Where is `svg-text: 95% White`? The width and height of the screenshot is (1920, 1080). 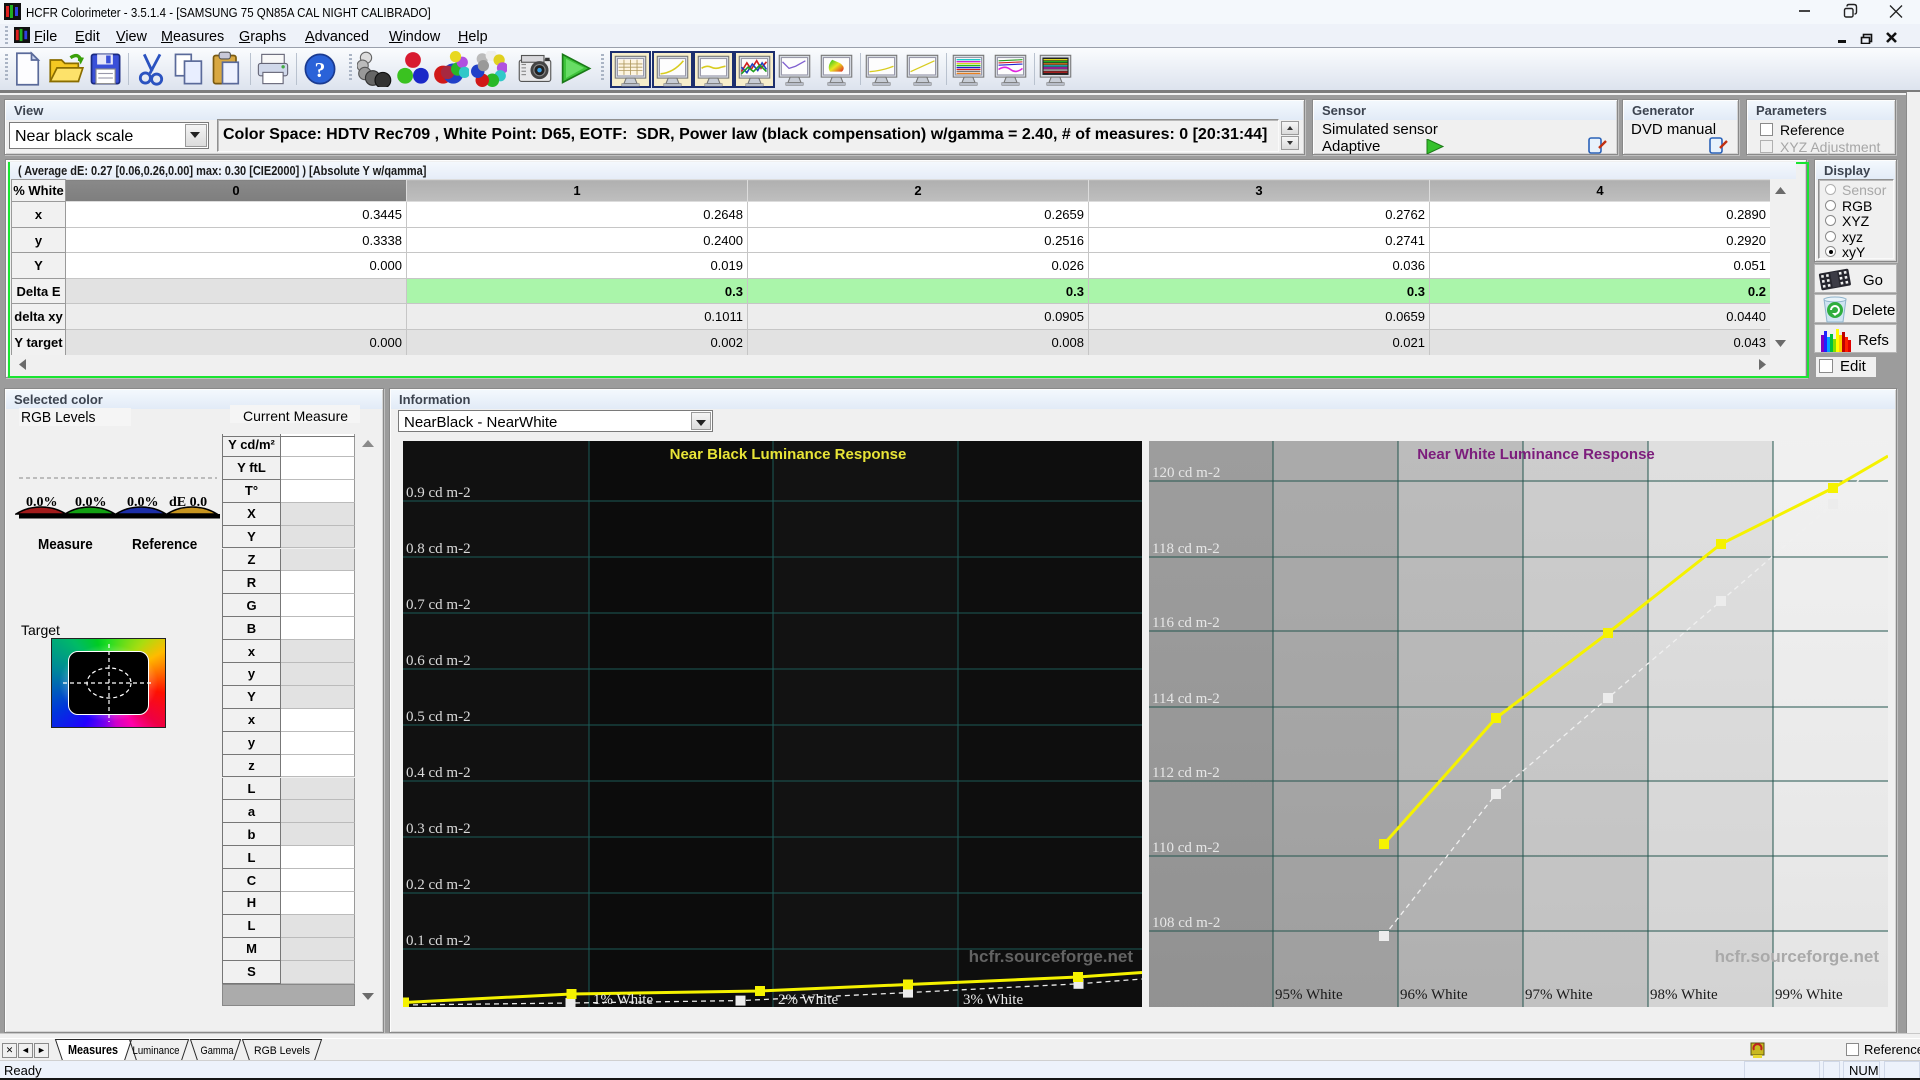
svg-text: 95% White is located at coordinates (1309, 995).